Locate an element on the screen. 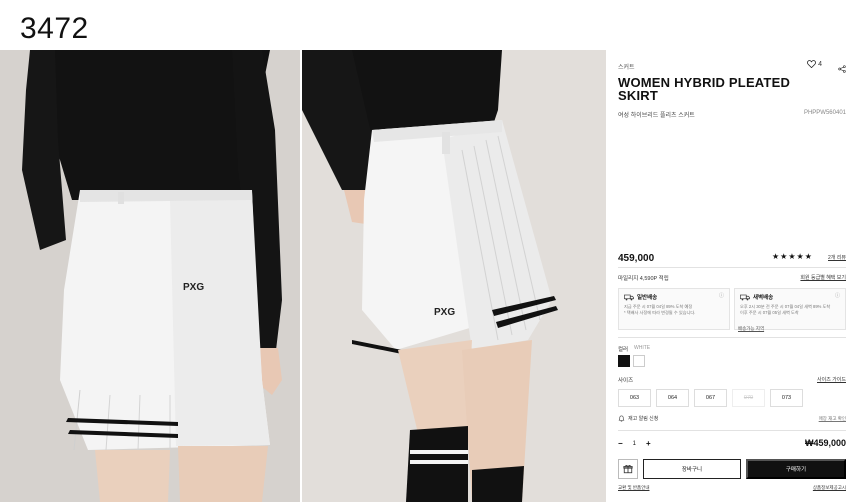  dawn-shipping-title: 새벽배송 is located at coordinates (763, 298).